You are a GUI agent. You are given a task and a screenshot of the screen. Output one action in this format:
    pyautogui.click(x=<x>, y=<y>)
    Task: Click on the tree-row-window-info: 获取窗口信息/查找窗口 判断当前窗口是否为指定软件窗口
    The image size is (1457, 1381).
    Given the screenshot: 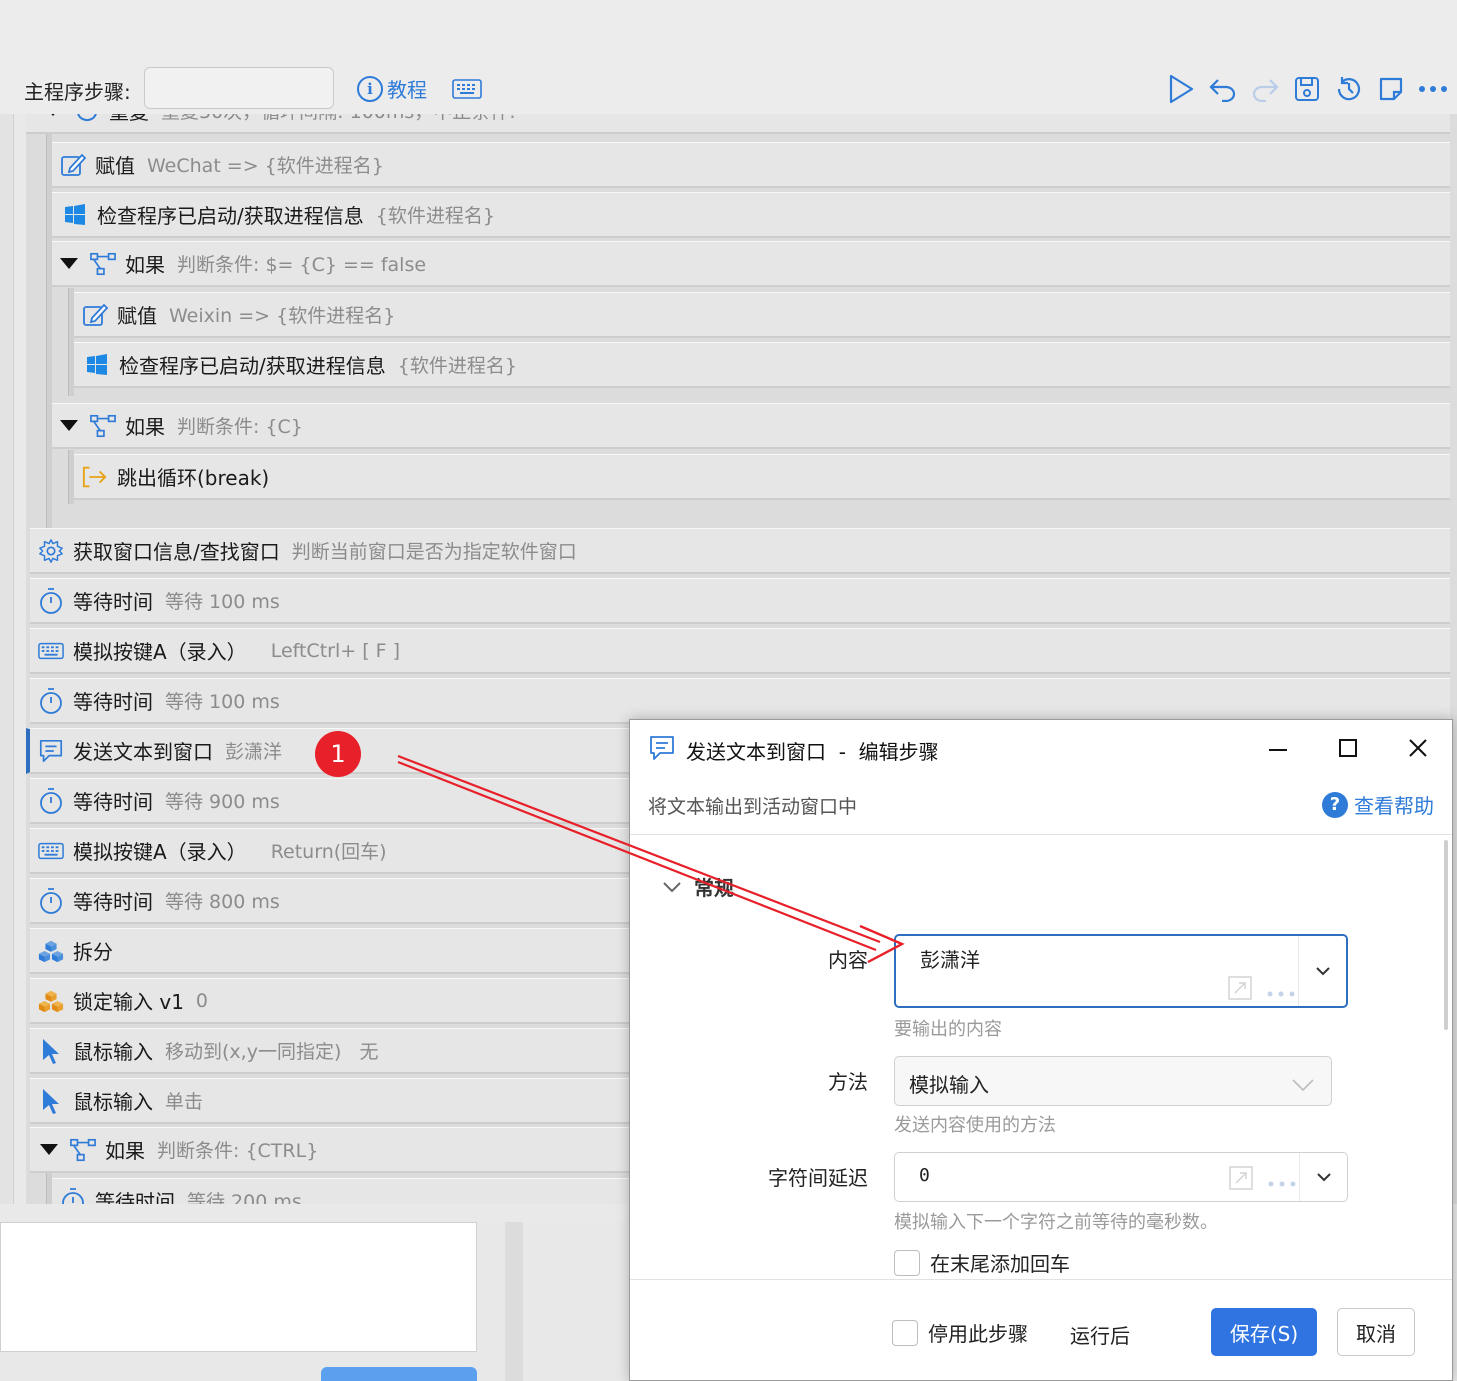 What is the action you would take?
    pyautogui.click(x=740, y=551)
    